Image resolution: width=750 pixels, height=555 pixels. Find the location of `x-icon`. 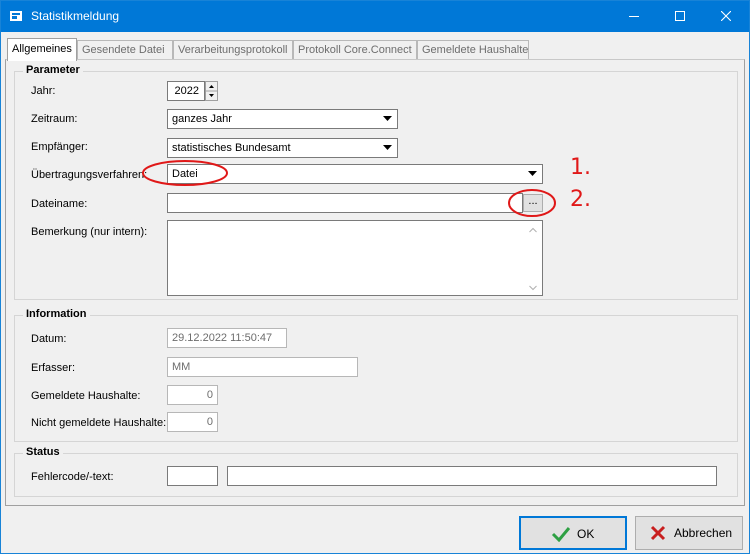

x-icon is located at coordinates (658, 533).